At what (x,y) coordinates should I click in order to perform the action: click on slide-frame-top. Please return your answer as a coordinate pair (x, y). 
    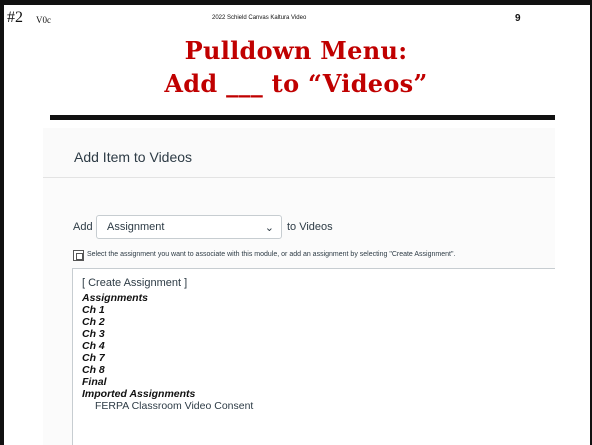
    Looking at the image, I should click on (296, 2).